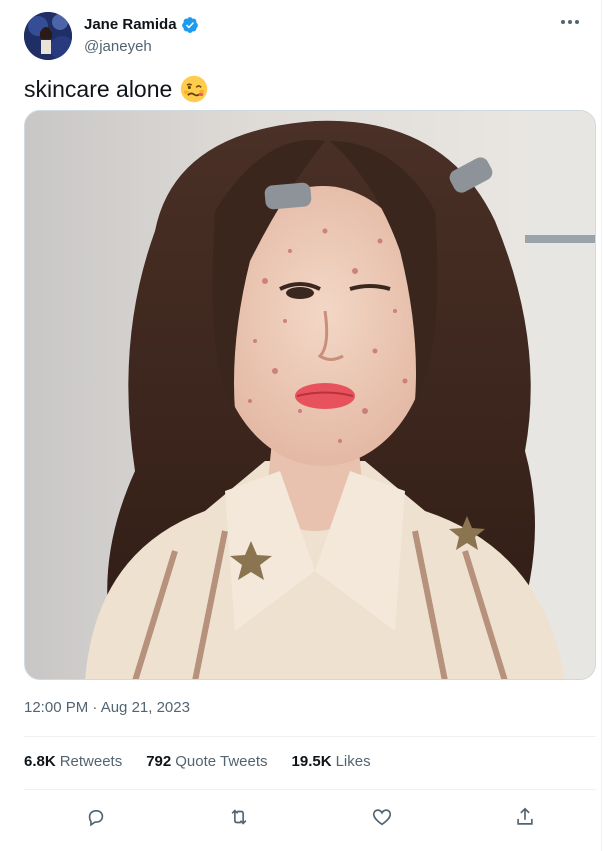 Image resolution: width=604 pixels, height=851 pixels. I want to click on like-icon, so click(381, 817).